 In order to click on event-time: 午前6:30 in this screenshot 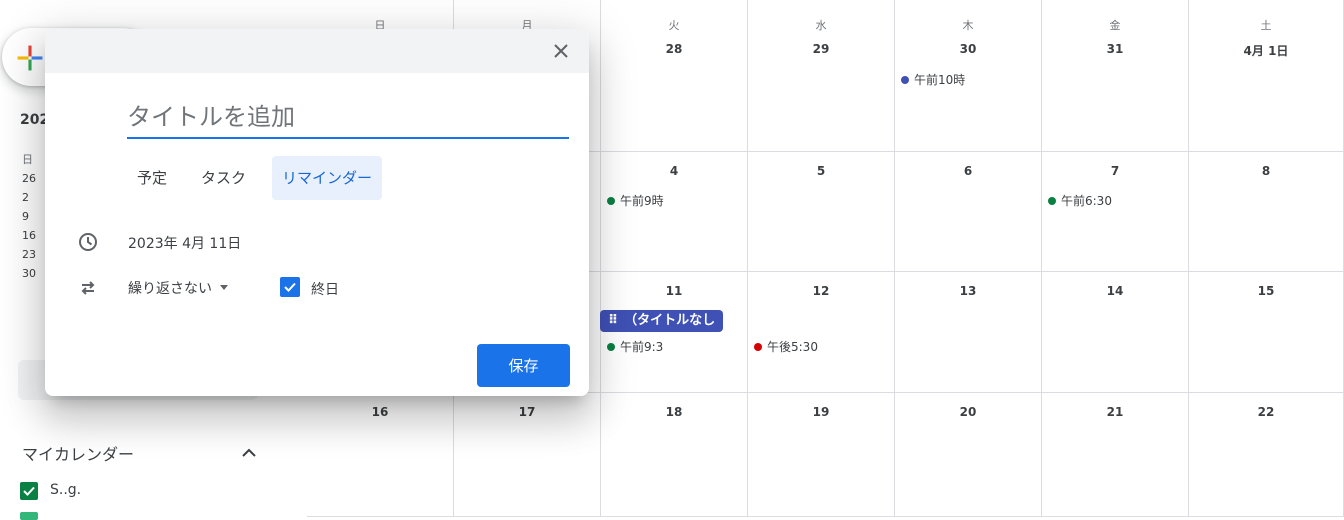, I will do `click(1086, 201)`.